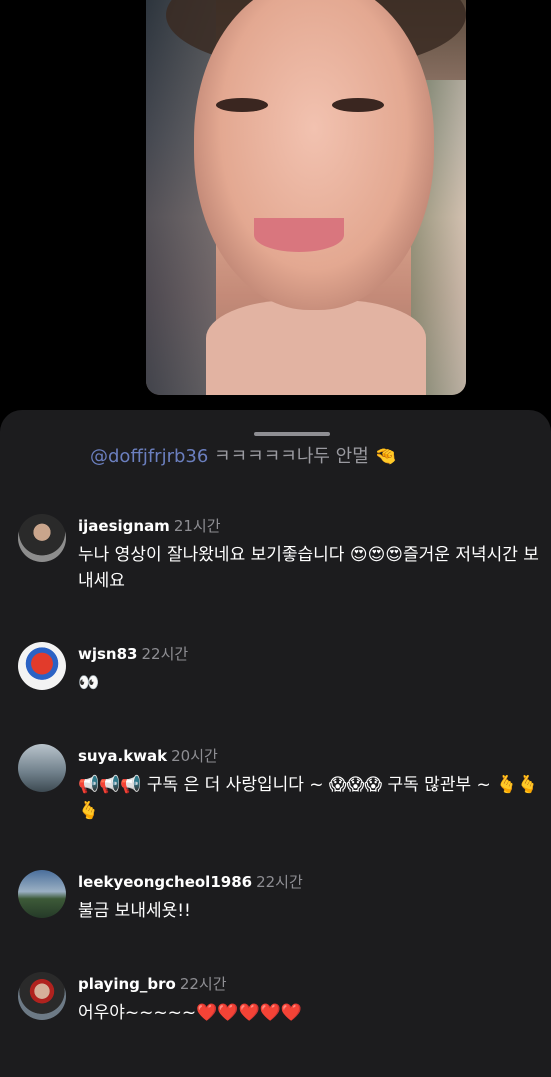 The height and width of the screenshot is (1077, 551). I want to click on left-eye, so click(242, 105).